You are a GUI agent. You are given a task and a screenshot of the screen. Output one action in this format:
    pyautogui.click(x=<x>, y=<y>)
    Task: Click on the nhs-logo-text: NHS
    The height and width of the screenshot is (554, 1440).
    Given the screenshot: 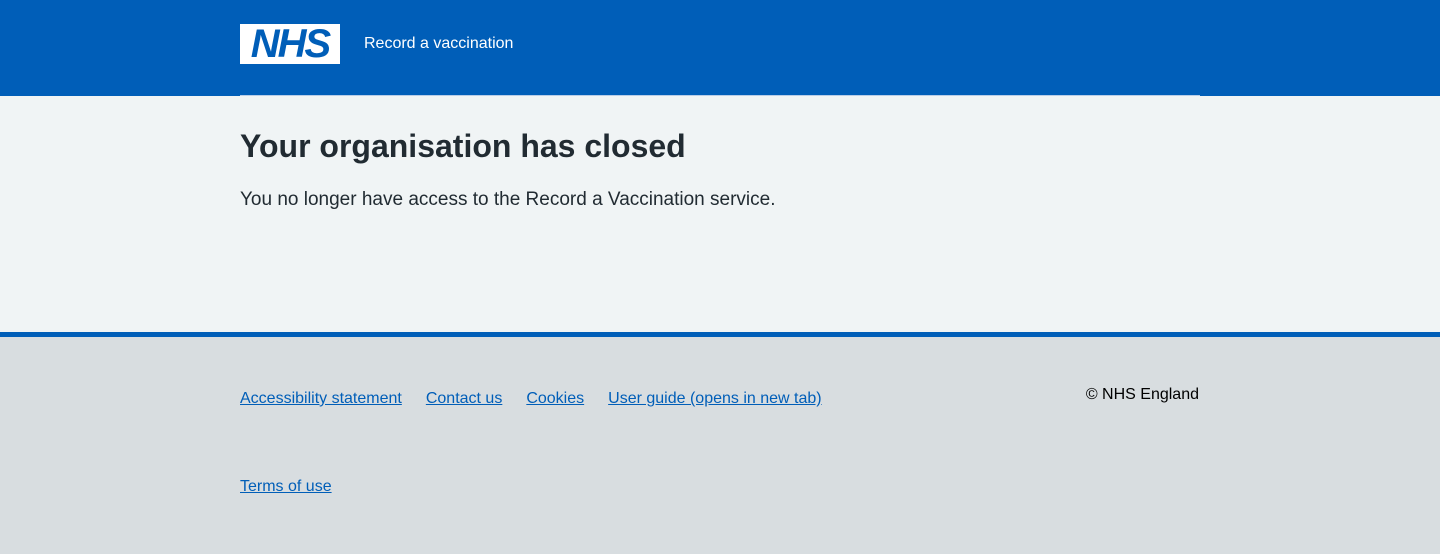 What is the action you would take?
    pyautogui.click(x=290, y=44)
    